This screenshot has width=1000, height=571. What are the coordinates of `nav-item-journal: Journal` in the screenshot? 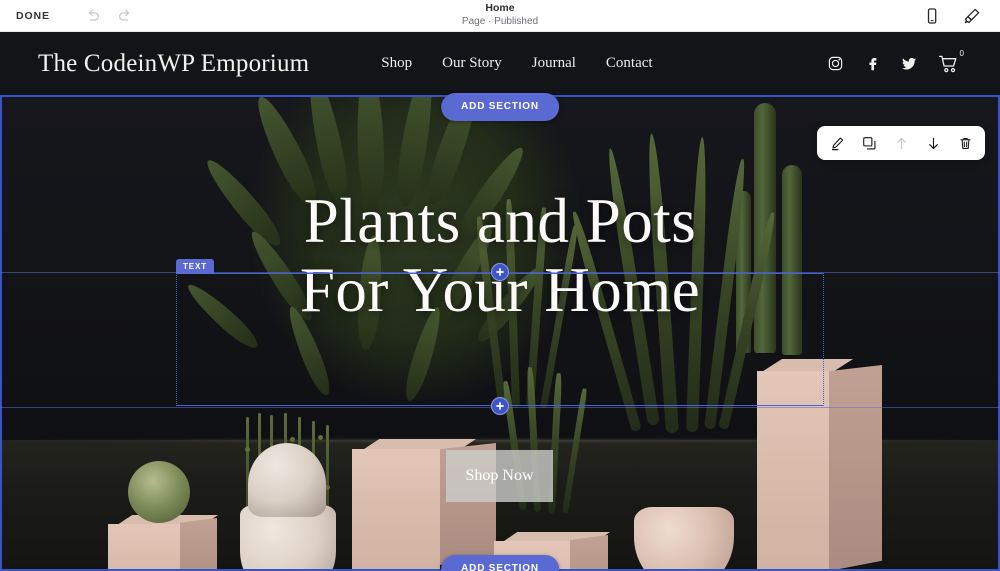 It's located at (554, 63).